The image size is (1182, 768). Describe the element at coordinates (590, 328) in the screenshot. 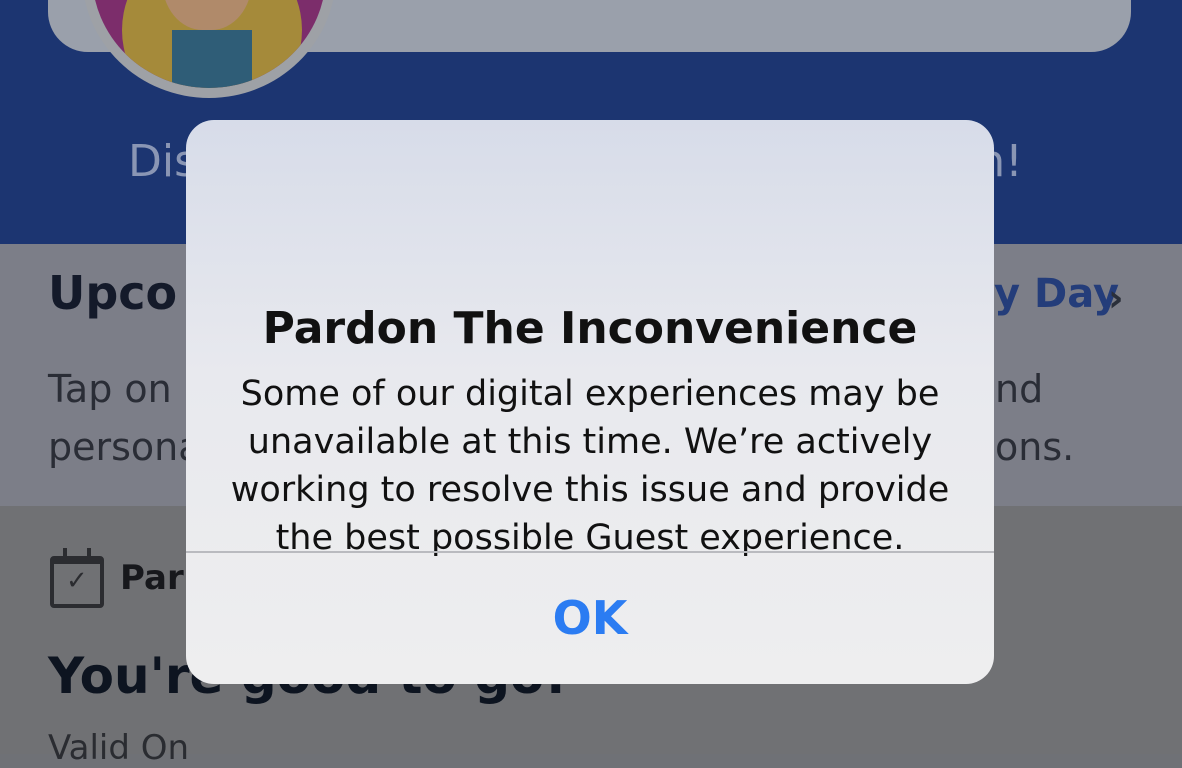

I see `alert-title: Pardon The Inconvenience` at that location.